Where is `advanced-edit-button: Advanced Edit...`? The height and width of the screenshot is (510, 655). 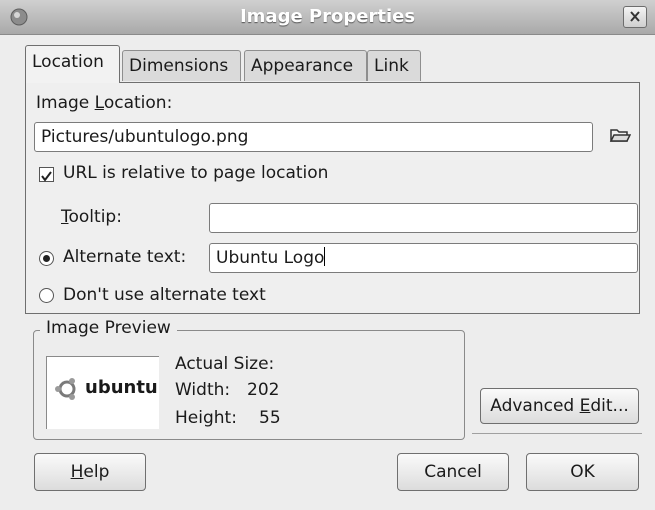
advanced-edit-button: Advanced Edit... is located at coordinates (559, 406).